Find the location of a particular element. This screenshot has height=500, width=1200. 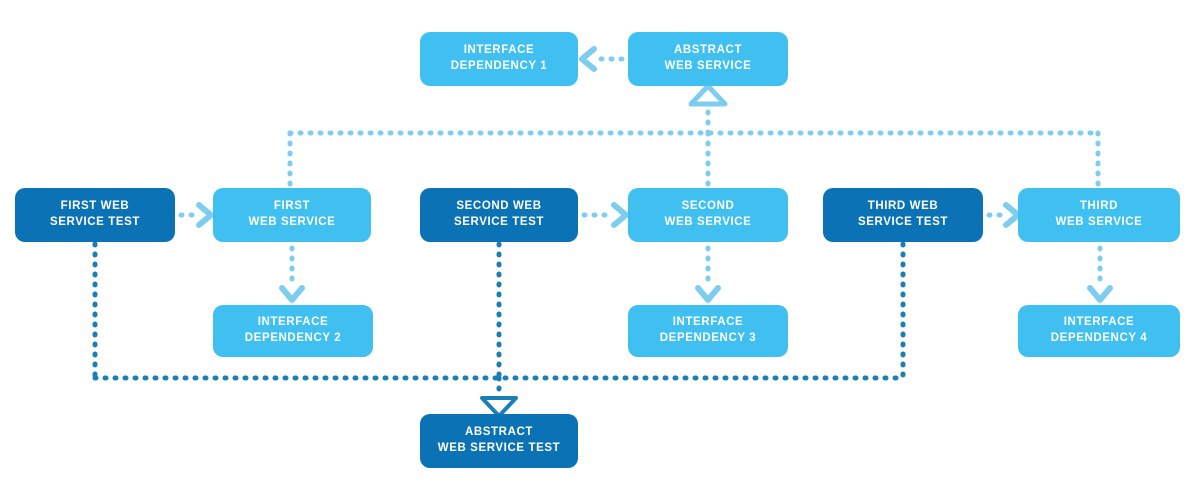

node-label-line1: SECOND WEB is located at coordinates (499, 206).